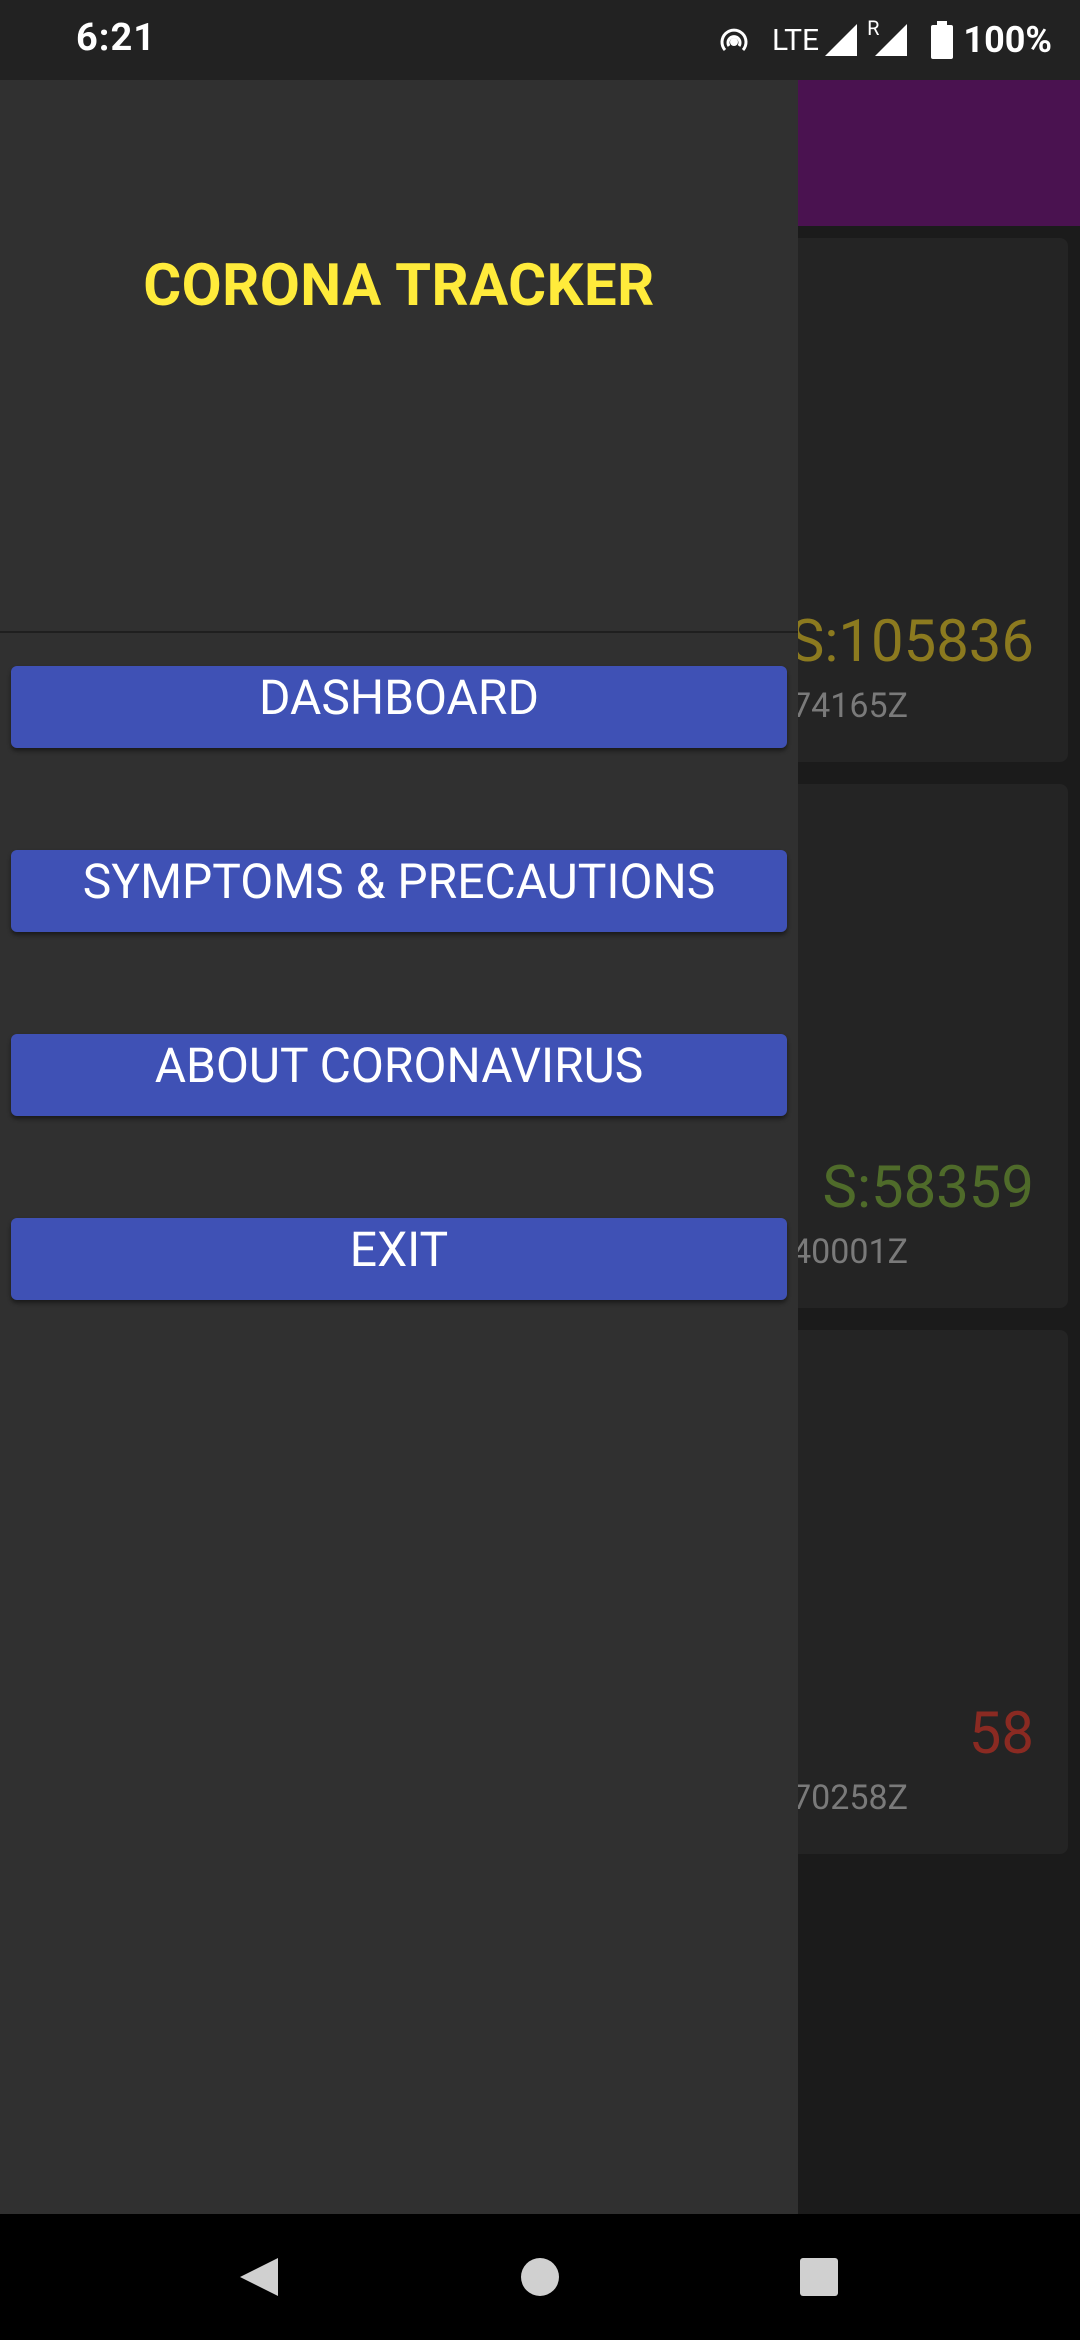  What do you see at coordinates (399, 1259) in the screenshot?
I see `exit-button: EXIT` at bounding box center [399, 1259].